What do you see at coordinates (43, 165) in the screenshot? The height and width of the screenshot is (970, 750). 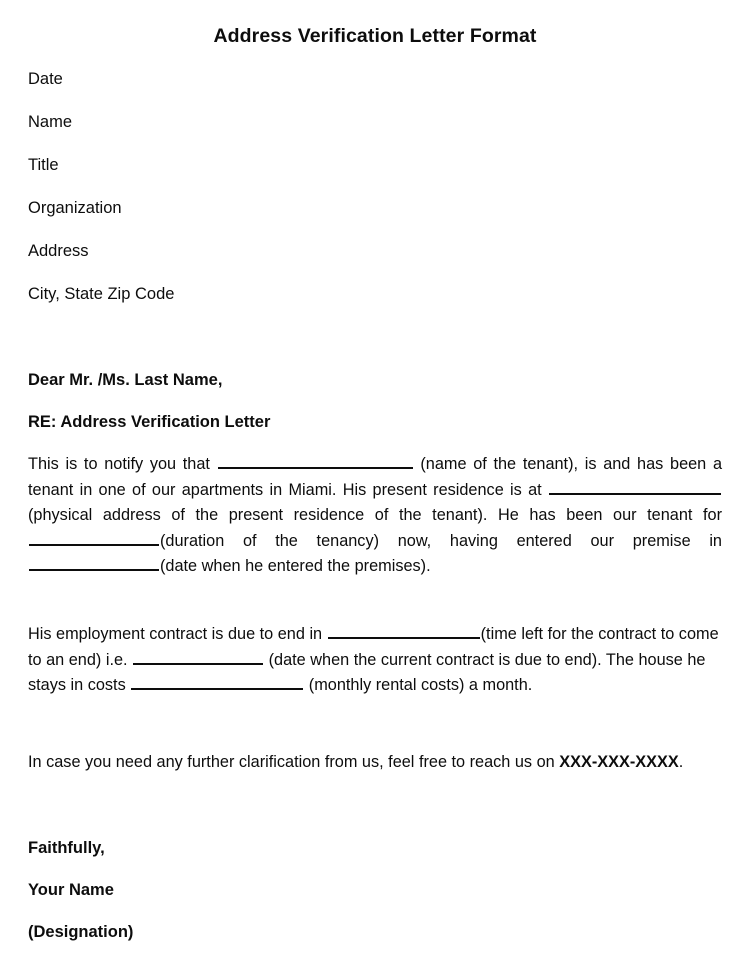 I see `header-field-title: Title` at bounding box center [43, 165].